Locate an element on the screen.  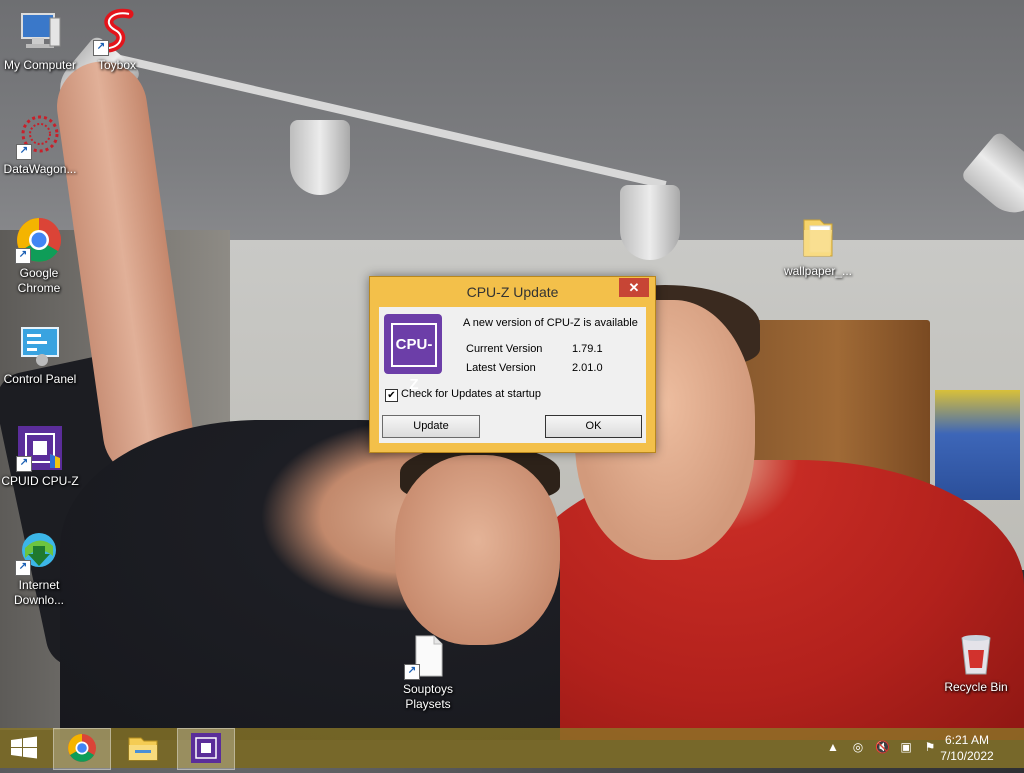
cpuz-icon: ↗ is located at coordinates (40, 448).